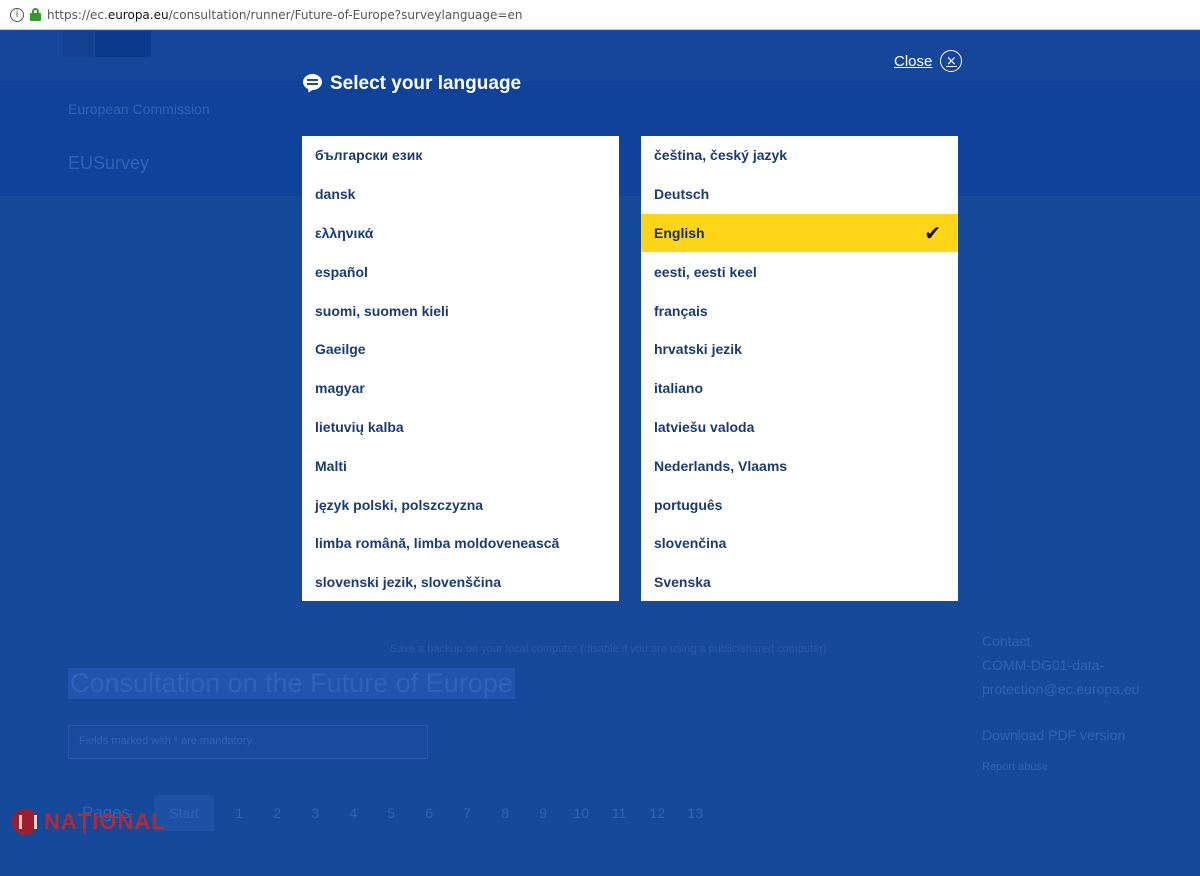  What do you see at coordinates (679, 232) in the screenshot?
I see `language-option-label: English` at bounding box center [679, 232].